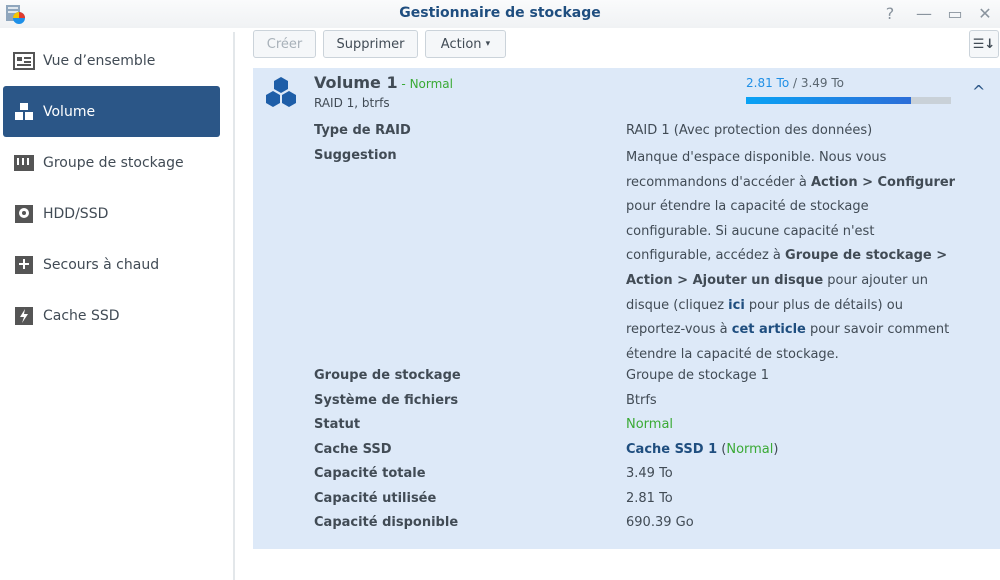 This screenshot has height=580, width=1000. I want to click on filesystem-label: Système de fichiers, so click(386, 400).